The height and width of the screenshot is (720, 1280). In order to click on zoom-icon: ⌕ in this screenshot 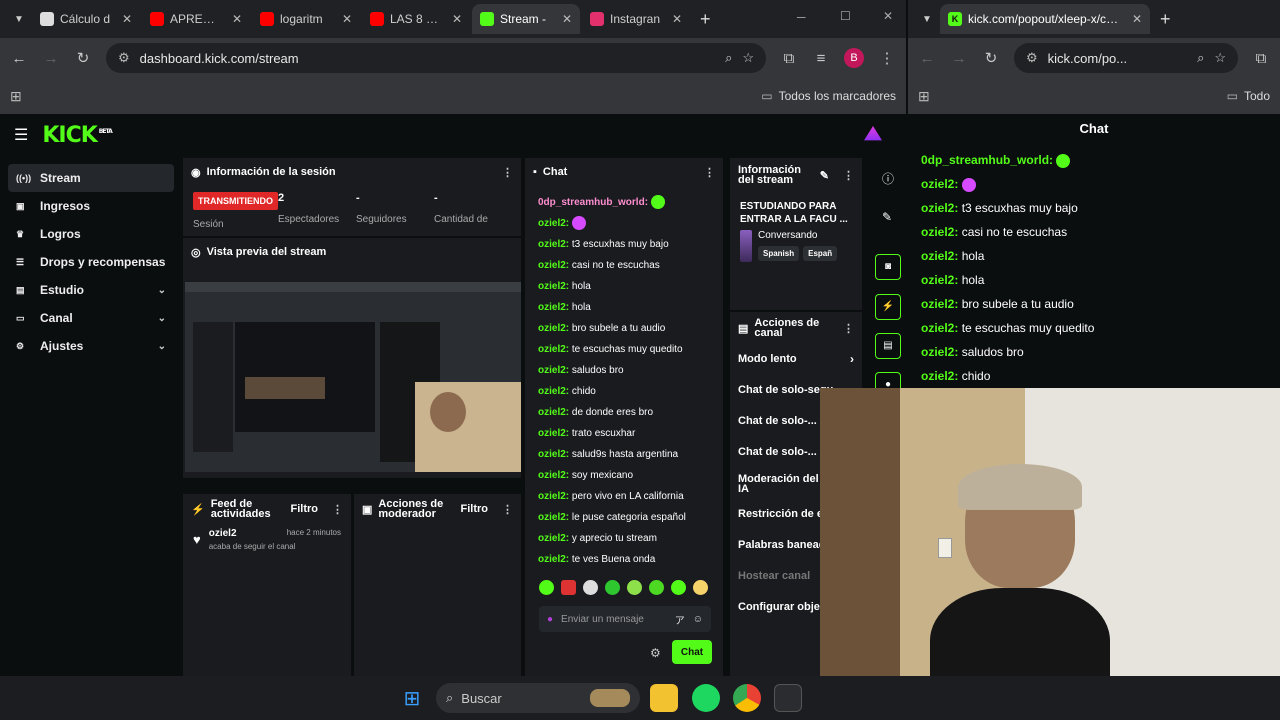, I will do `click(728, 58)`.